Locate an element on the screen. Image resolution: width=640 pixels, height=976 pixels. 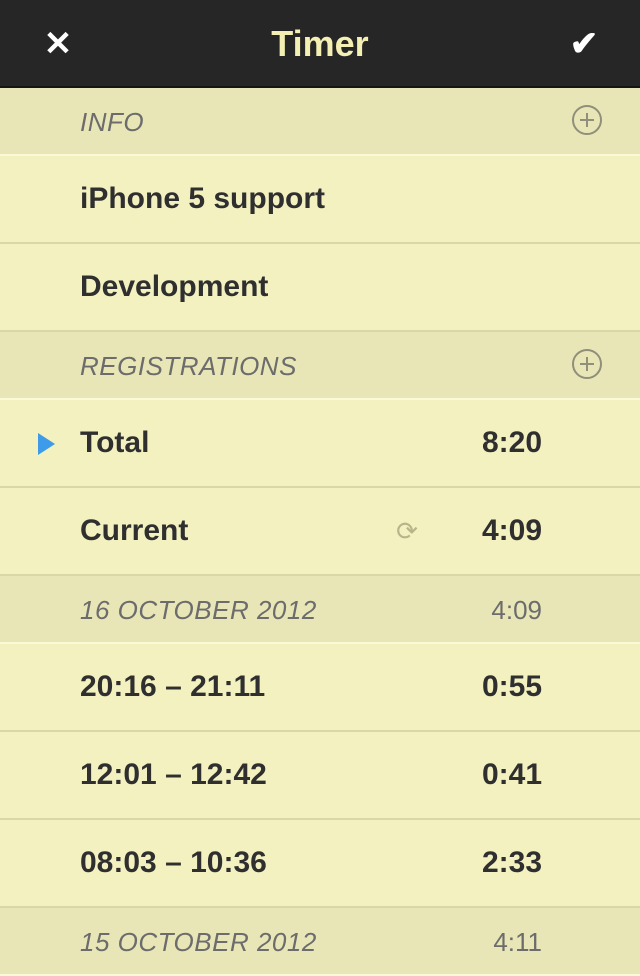
info-section-label: INFO is located at coordinates (112, 122).